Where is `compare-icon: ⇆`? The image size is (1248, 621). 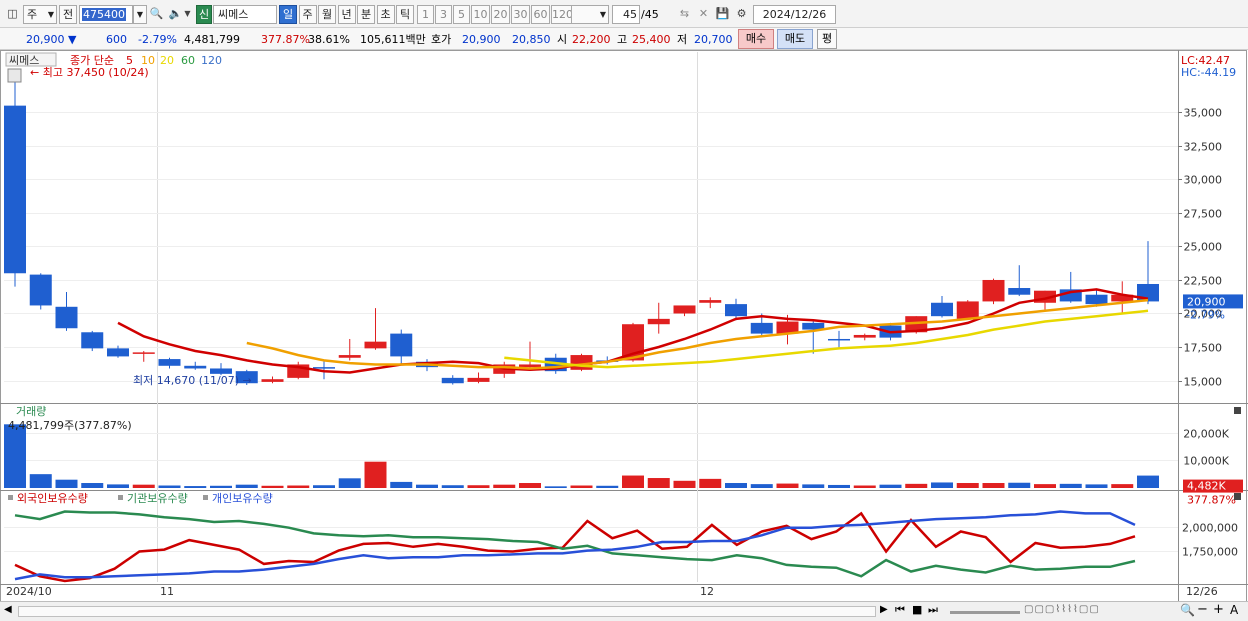 compare-icon: ⇆ is located at coordinates (684, 14).